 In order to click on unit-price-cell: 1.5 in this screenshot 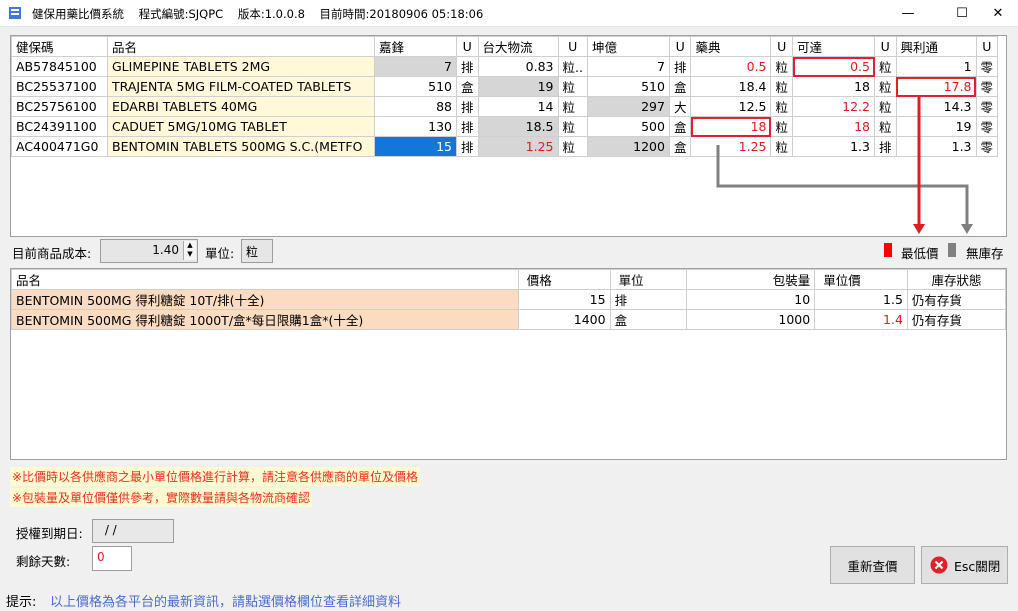, I will do `click(861, 299)`.